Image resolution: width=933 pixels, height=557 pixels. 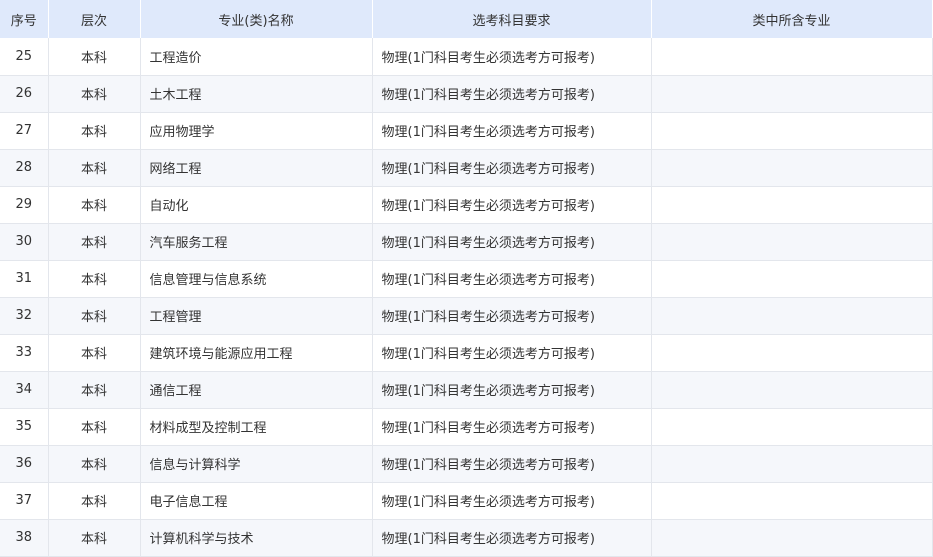 What do you see at coordinates (24, 94) in the screenshot?
I see `seq-cell: 26` at bounding box center [24, 94].